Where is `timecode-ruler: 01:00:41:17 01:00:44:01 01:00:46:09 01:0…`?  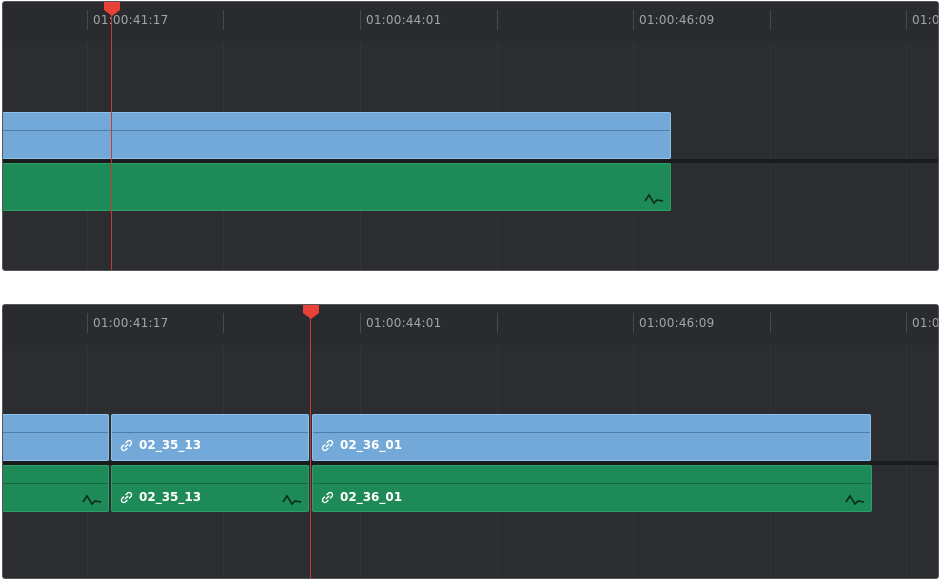
timecode-ruler: 01:00:41:17 01:00:44:01 01:00:46:09 01:0… is located at coordinates (470, 22).